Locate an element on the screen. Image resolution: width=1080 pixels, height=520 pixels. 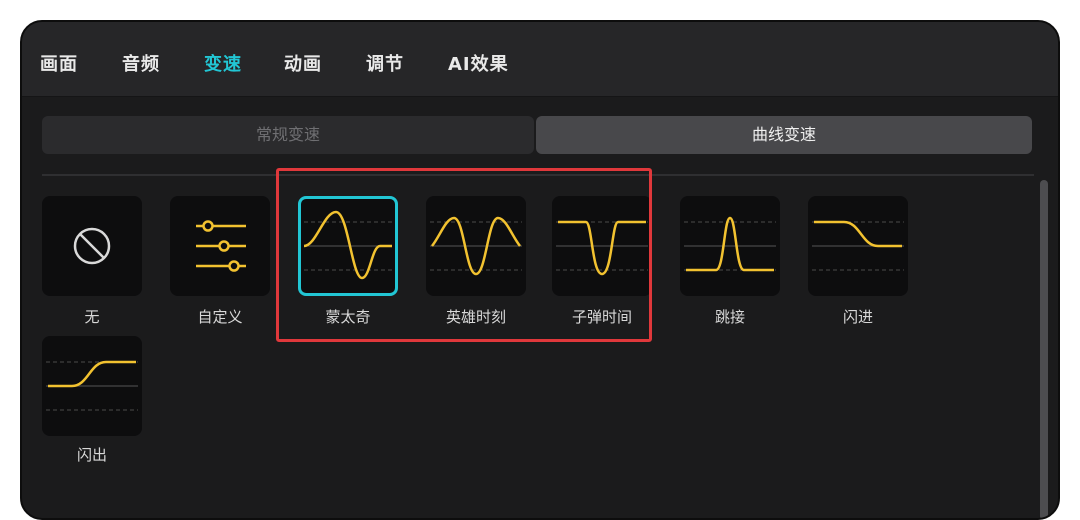
tab-audio: 音频 is located at coordinates (141, 63).